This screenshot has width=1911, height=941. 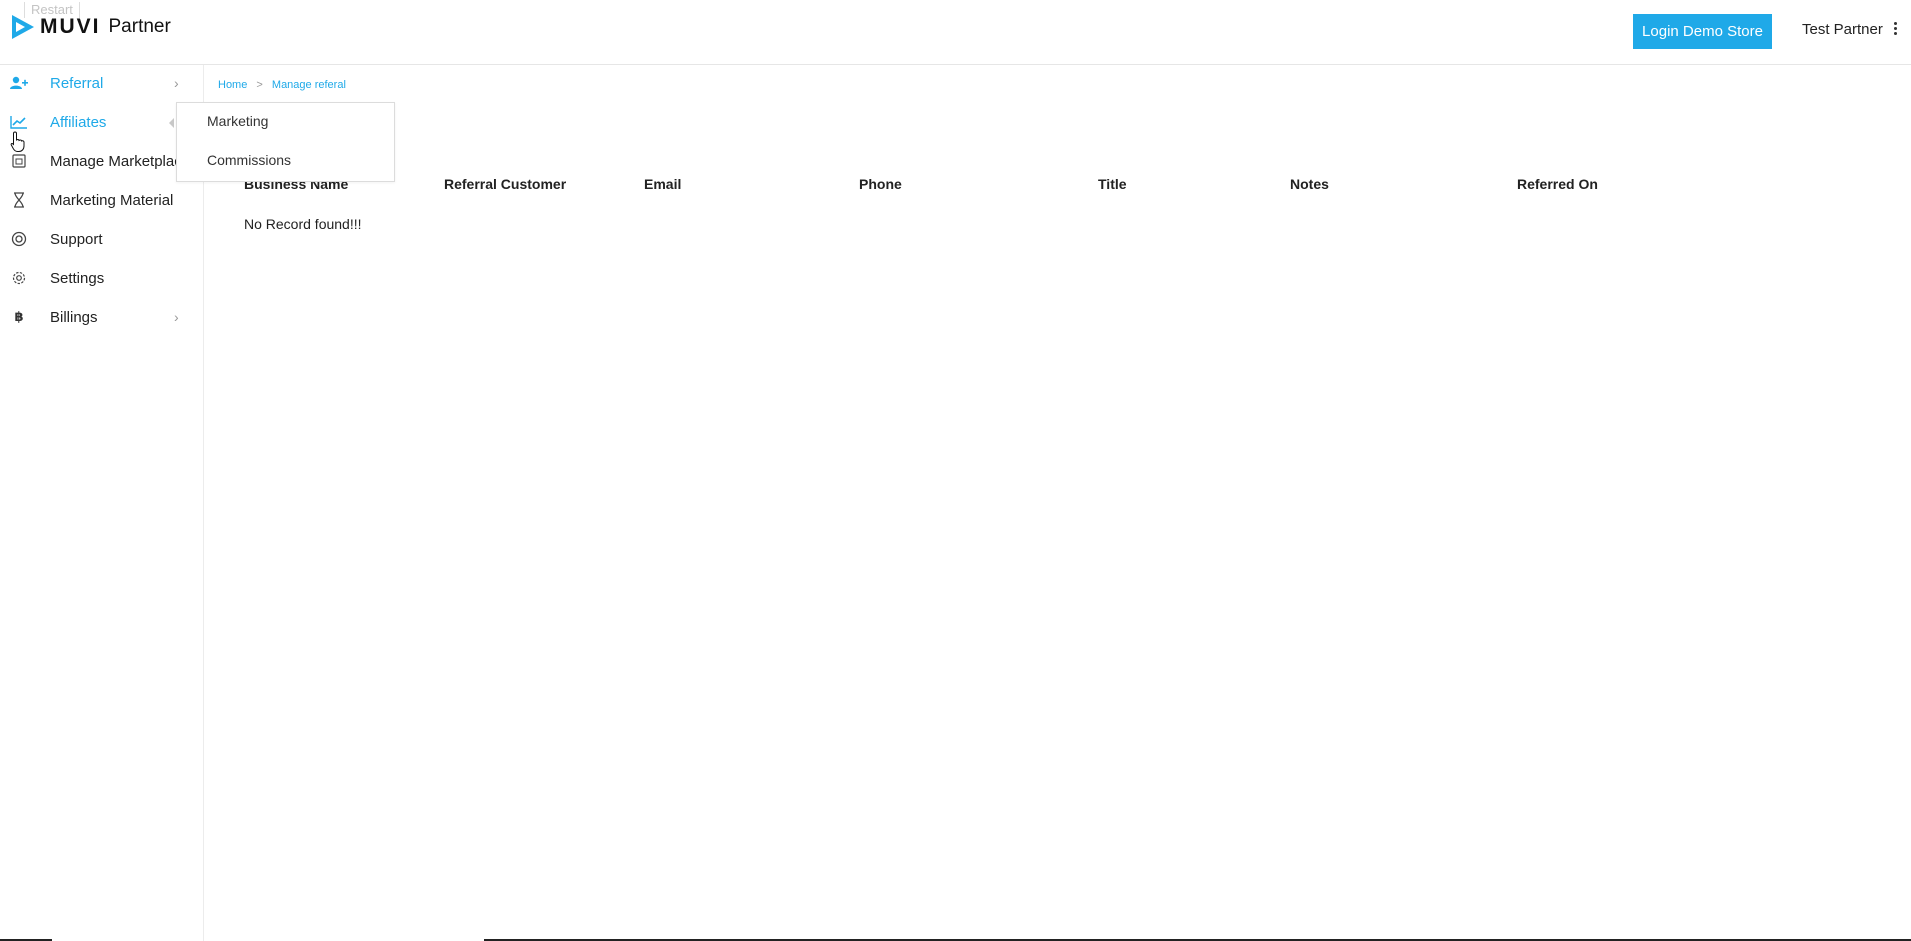 I want to click on breadcrumb-current: Manage referal, so click(x=309, y=85).